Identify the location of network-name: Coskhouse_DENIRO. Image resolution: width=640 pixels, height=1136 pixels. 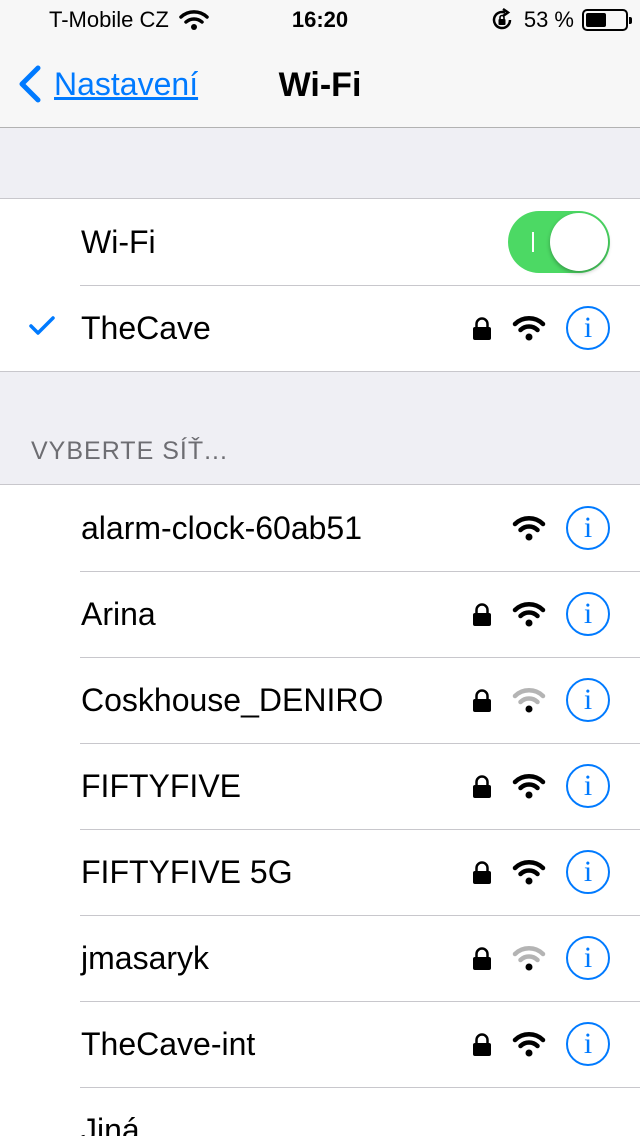
(232, 699).